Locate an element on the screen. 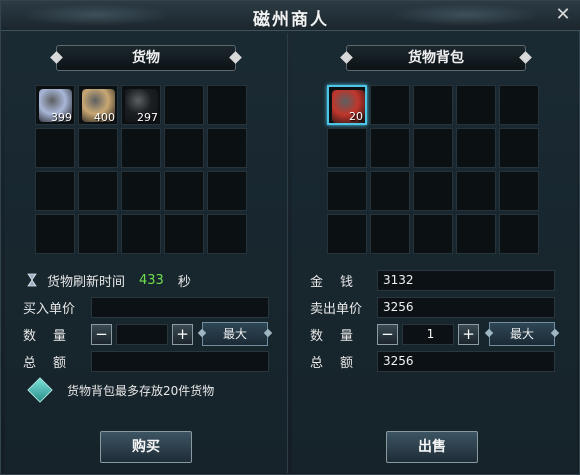 Image resolution: width=580 pixels, height=475 pixels. sell-price-label: 卖出单价 is located at coordinates (336, 309).